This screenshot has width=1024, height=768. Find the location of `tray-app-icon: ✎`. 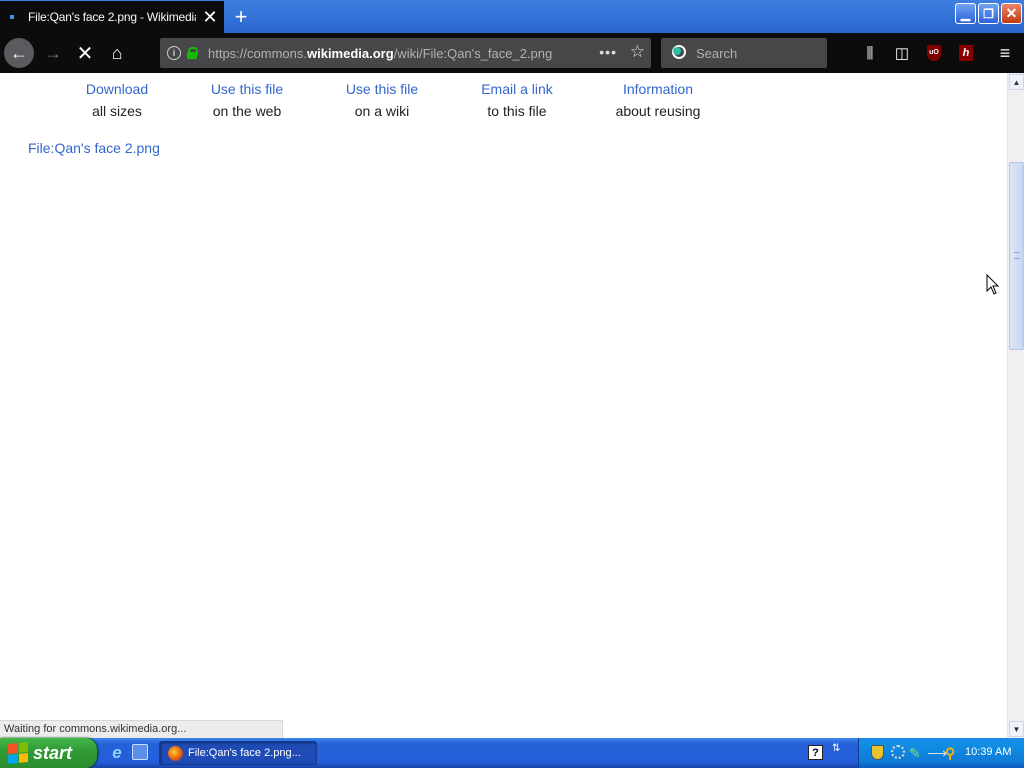

tray-app-icon: ✎ is located at coordinates (917, 753).